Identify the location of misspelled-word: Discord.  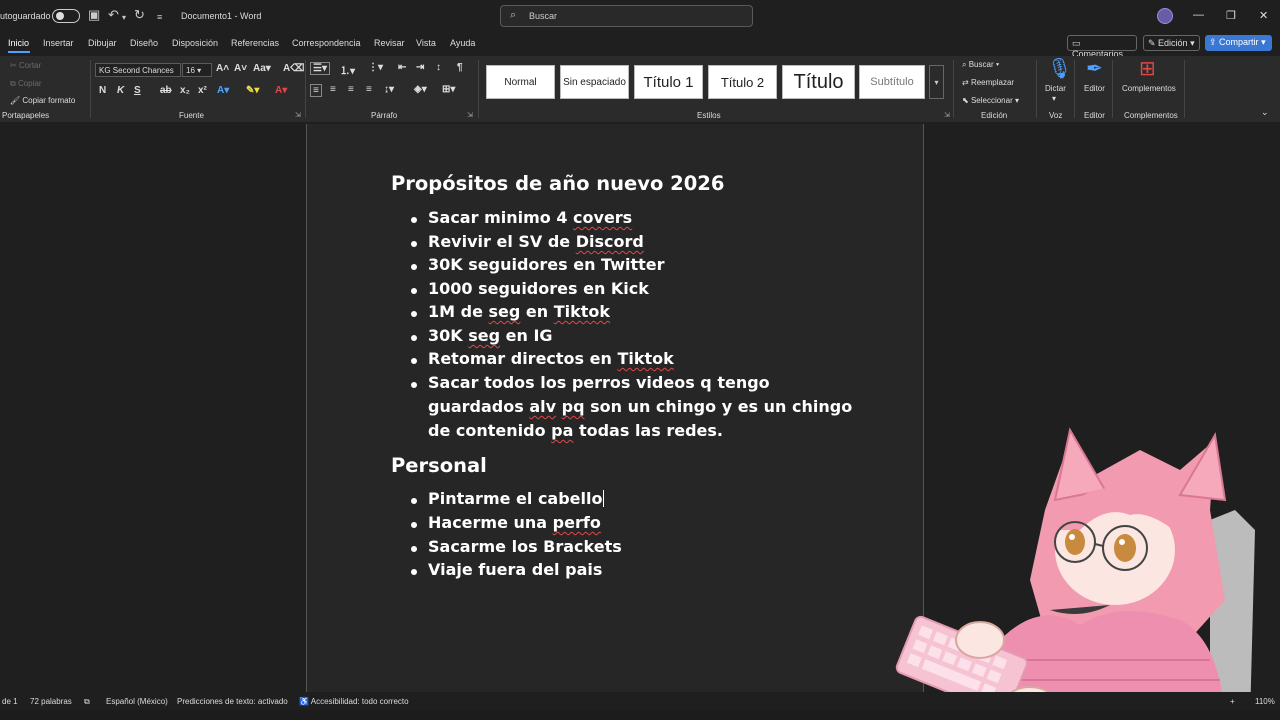
(610, 241).